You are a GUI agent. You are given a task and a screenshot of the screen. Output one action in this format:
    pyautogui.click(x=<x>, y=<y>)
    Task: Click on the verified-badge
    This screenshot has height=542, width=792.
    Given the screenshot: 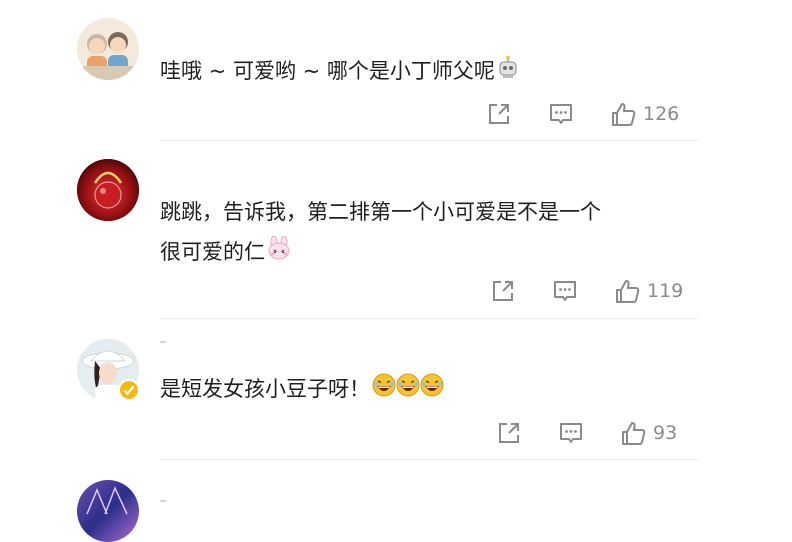 What is the action you would take?
    pyautogui.click(x=129, y=390)
    